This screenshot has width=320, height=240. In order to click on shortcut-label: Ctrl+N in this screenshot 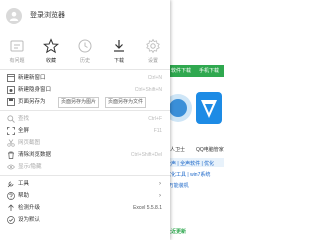, I will do `click(154, 78)`.